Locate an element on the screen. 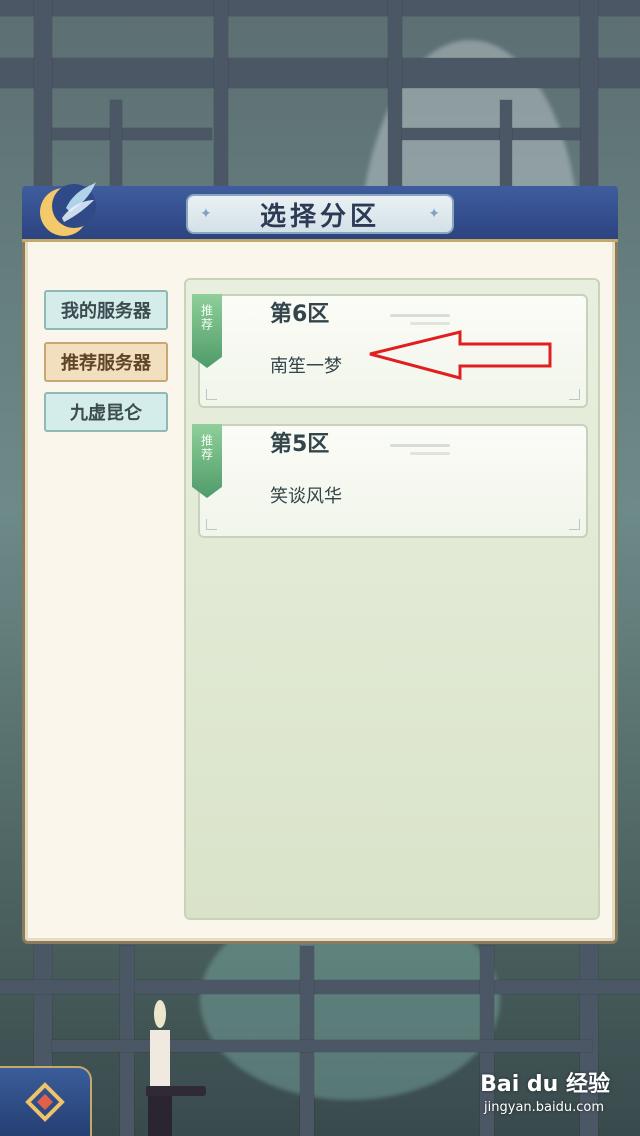 Image resolution: width=640 pixels, height=1136 pixels. title-ornament-left-icon: ✦ is located at coordinates (206, 214).